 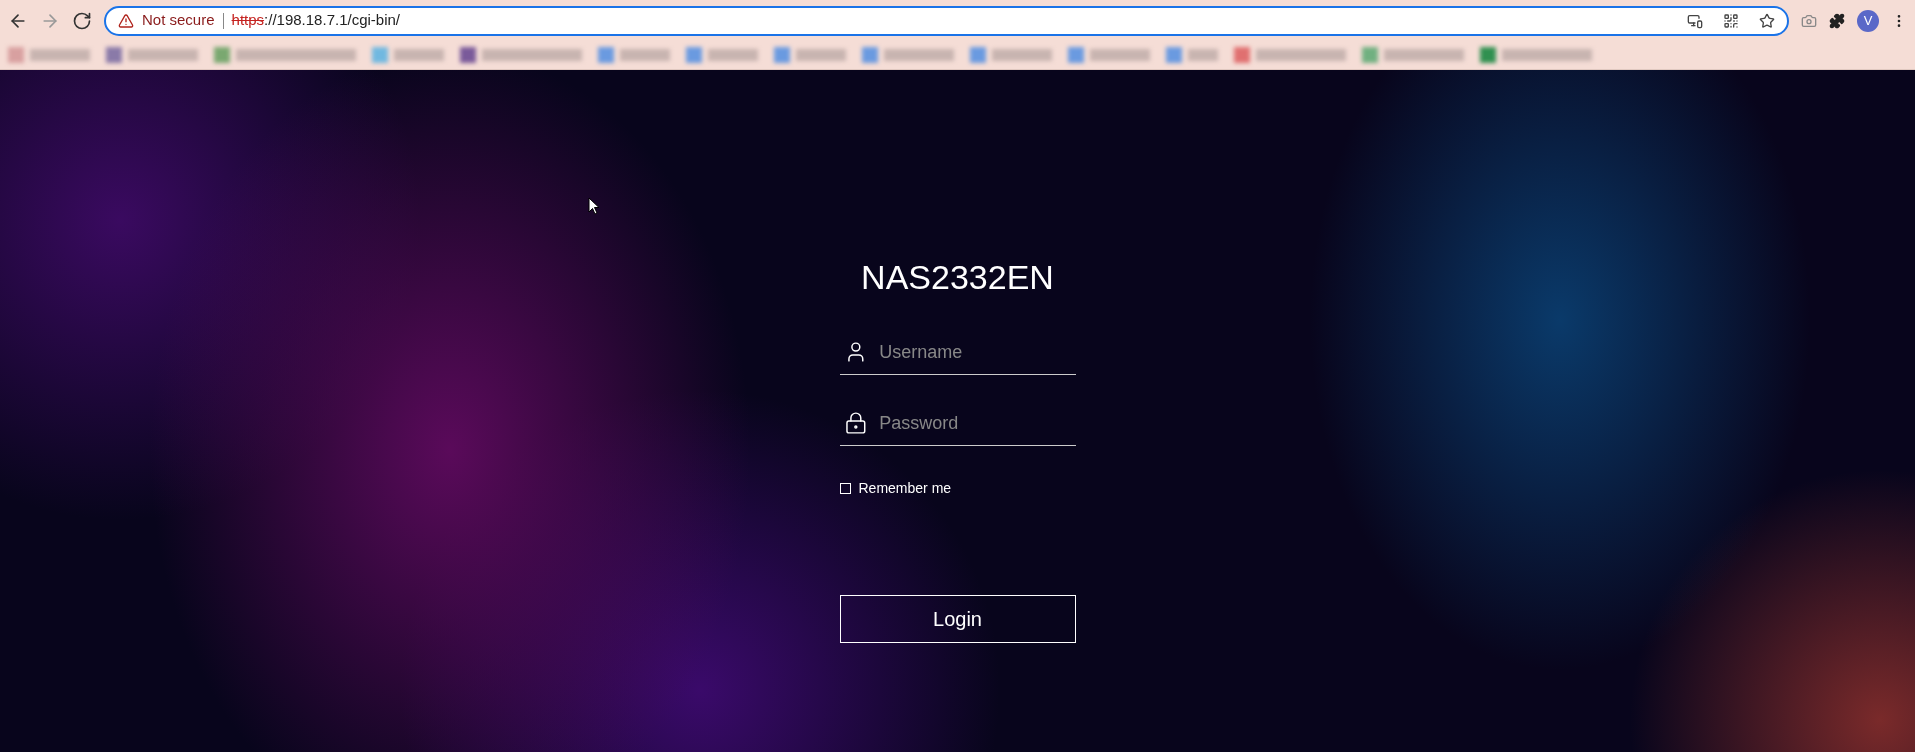 What do you see at coordinates (178, 20) in the screenshot?
I see `security-label: Not secure` at bounding box center [178, 20].